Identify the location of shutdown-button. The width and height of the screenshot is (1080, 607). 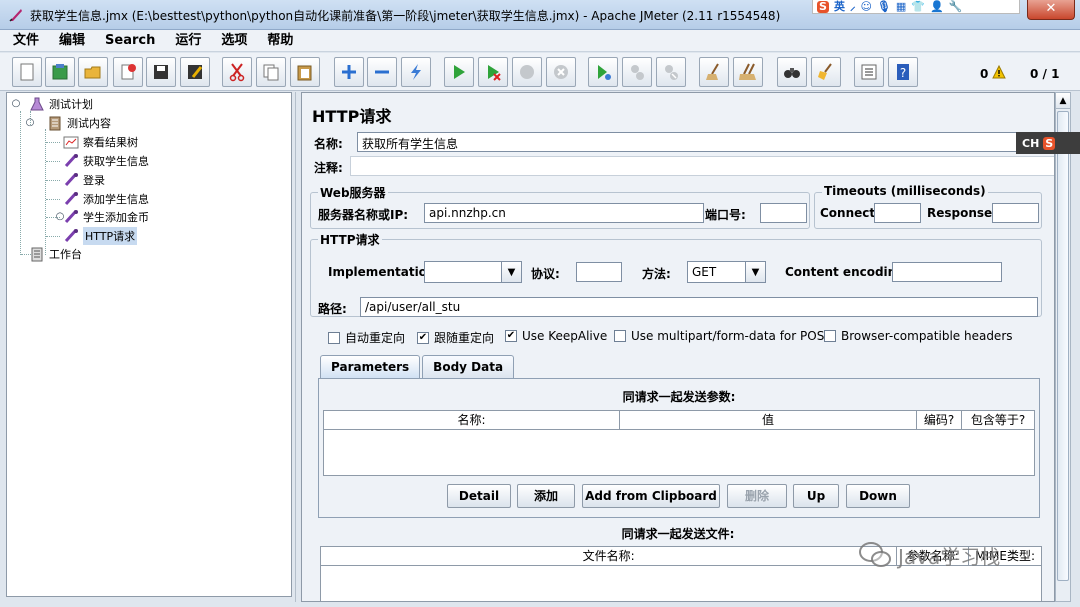
(561, 72).